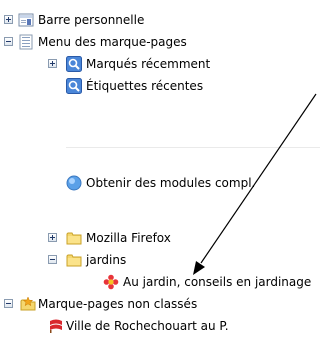 This screenshot has width=320, height=363. I want to click on tree-item-get-addons: Obtenir des modules compl., so click(160, 183).